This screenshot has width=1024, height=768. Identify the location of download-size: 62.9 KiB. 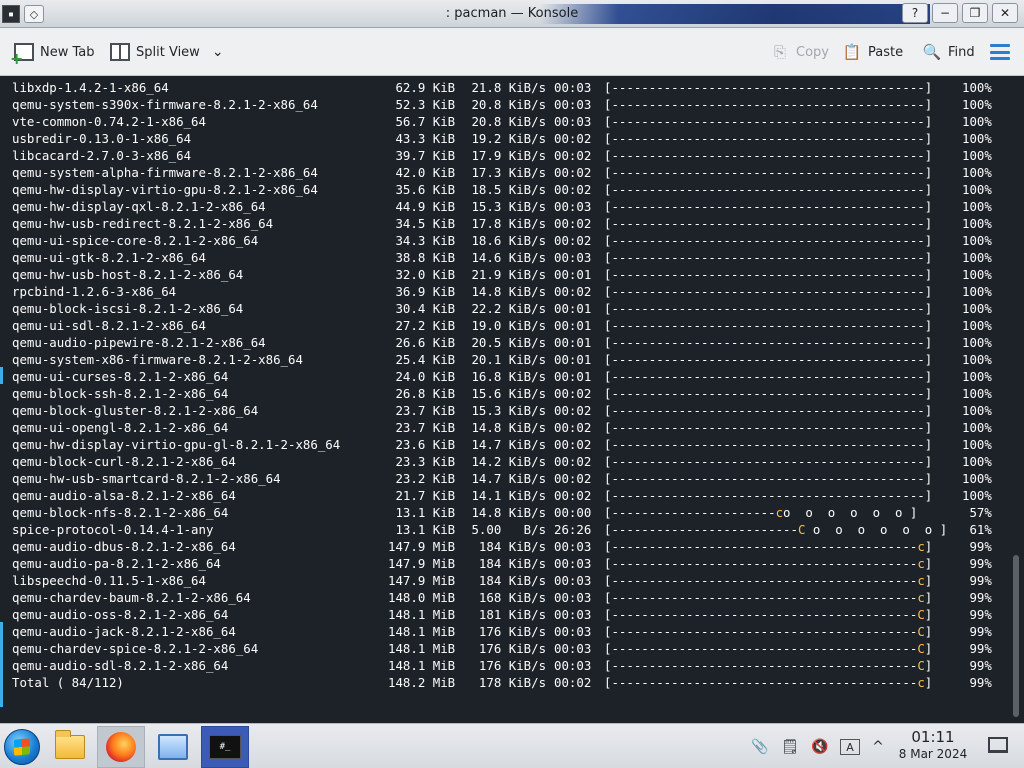
(422, 87).